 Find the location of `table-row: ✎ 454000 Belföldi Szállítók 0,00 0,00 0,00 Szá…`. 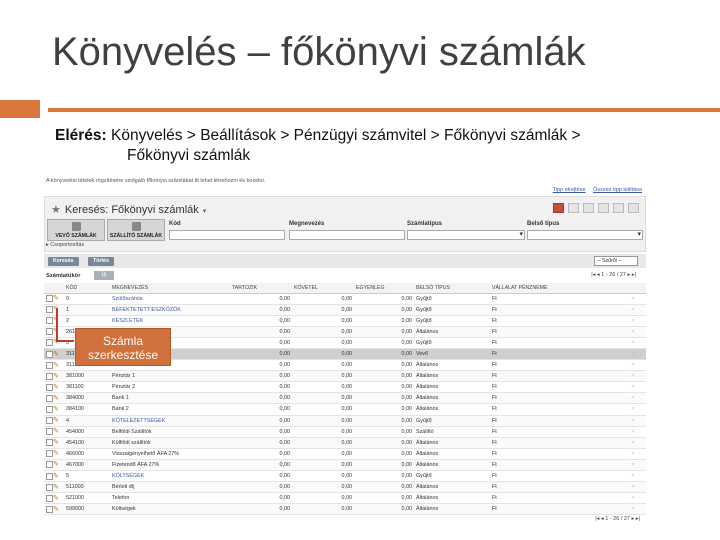

table-row: ✎ 454000 Belföldi Szállítók 0,00 0,00 0,00 Szá… is located at coordinates (345, 432).